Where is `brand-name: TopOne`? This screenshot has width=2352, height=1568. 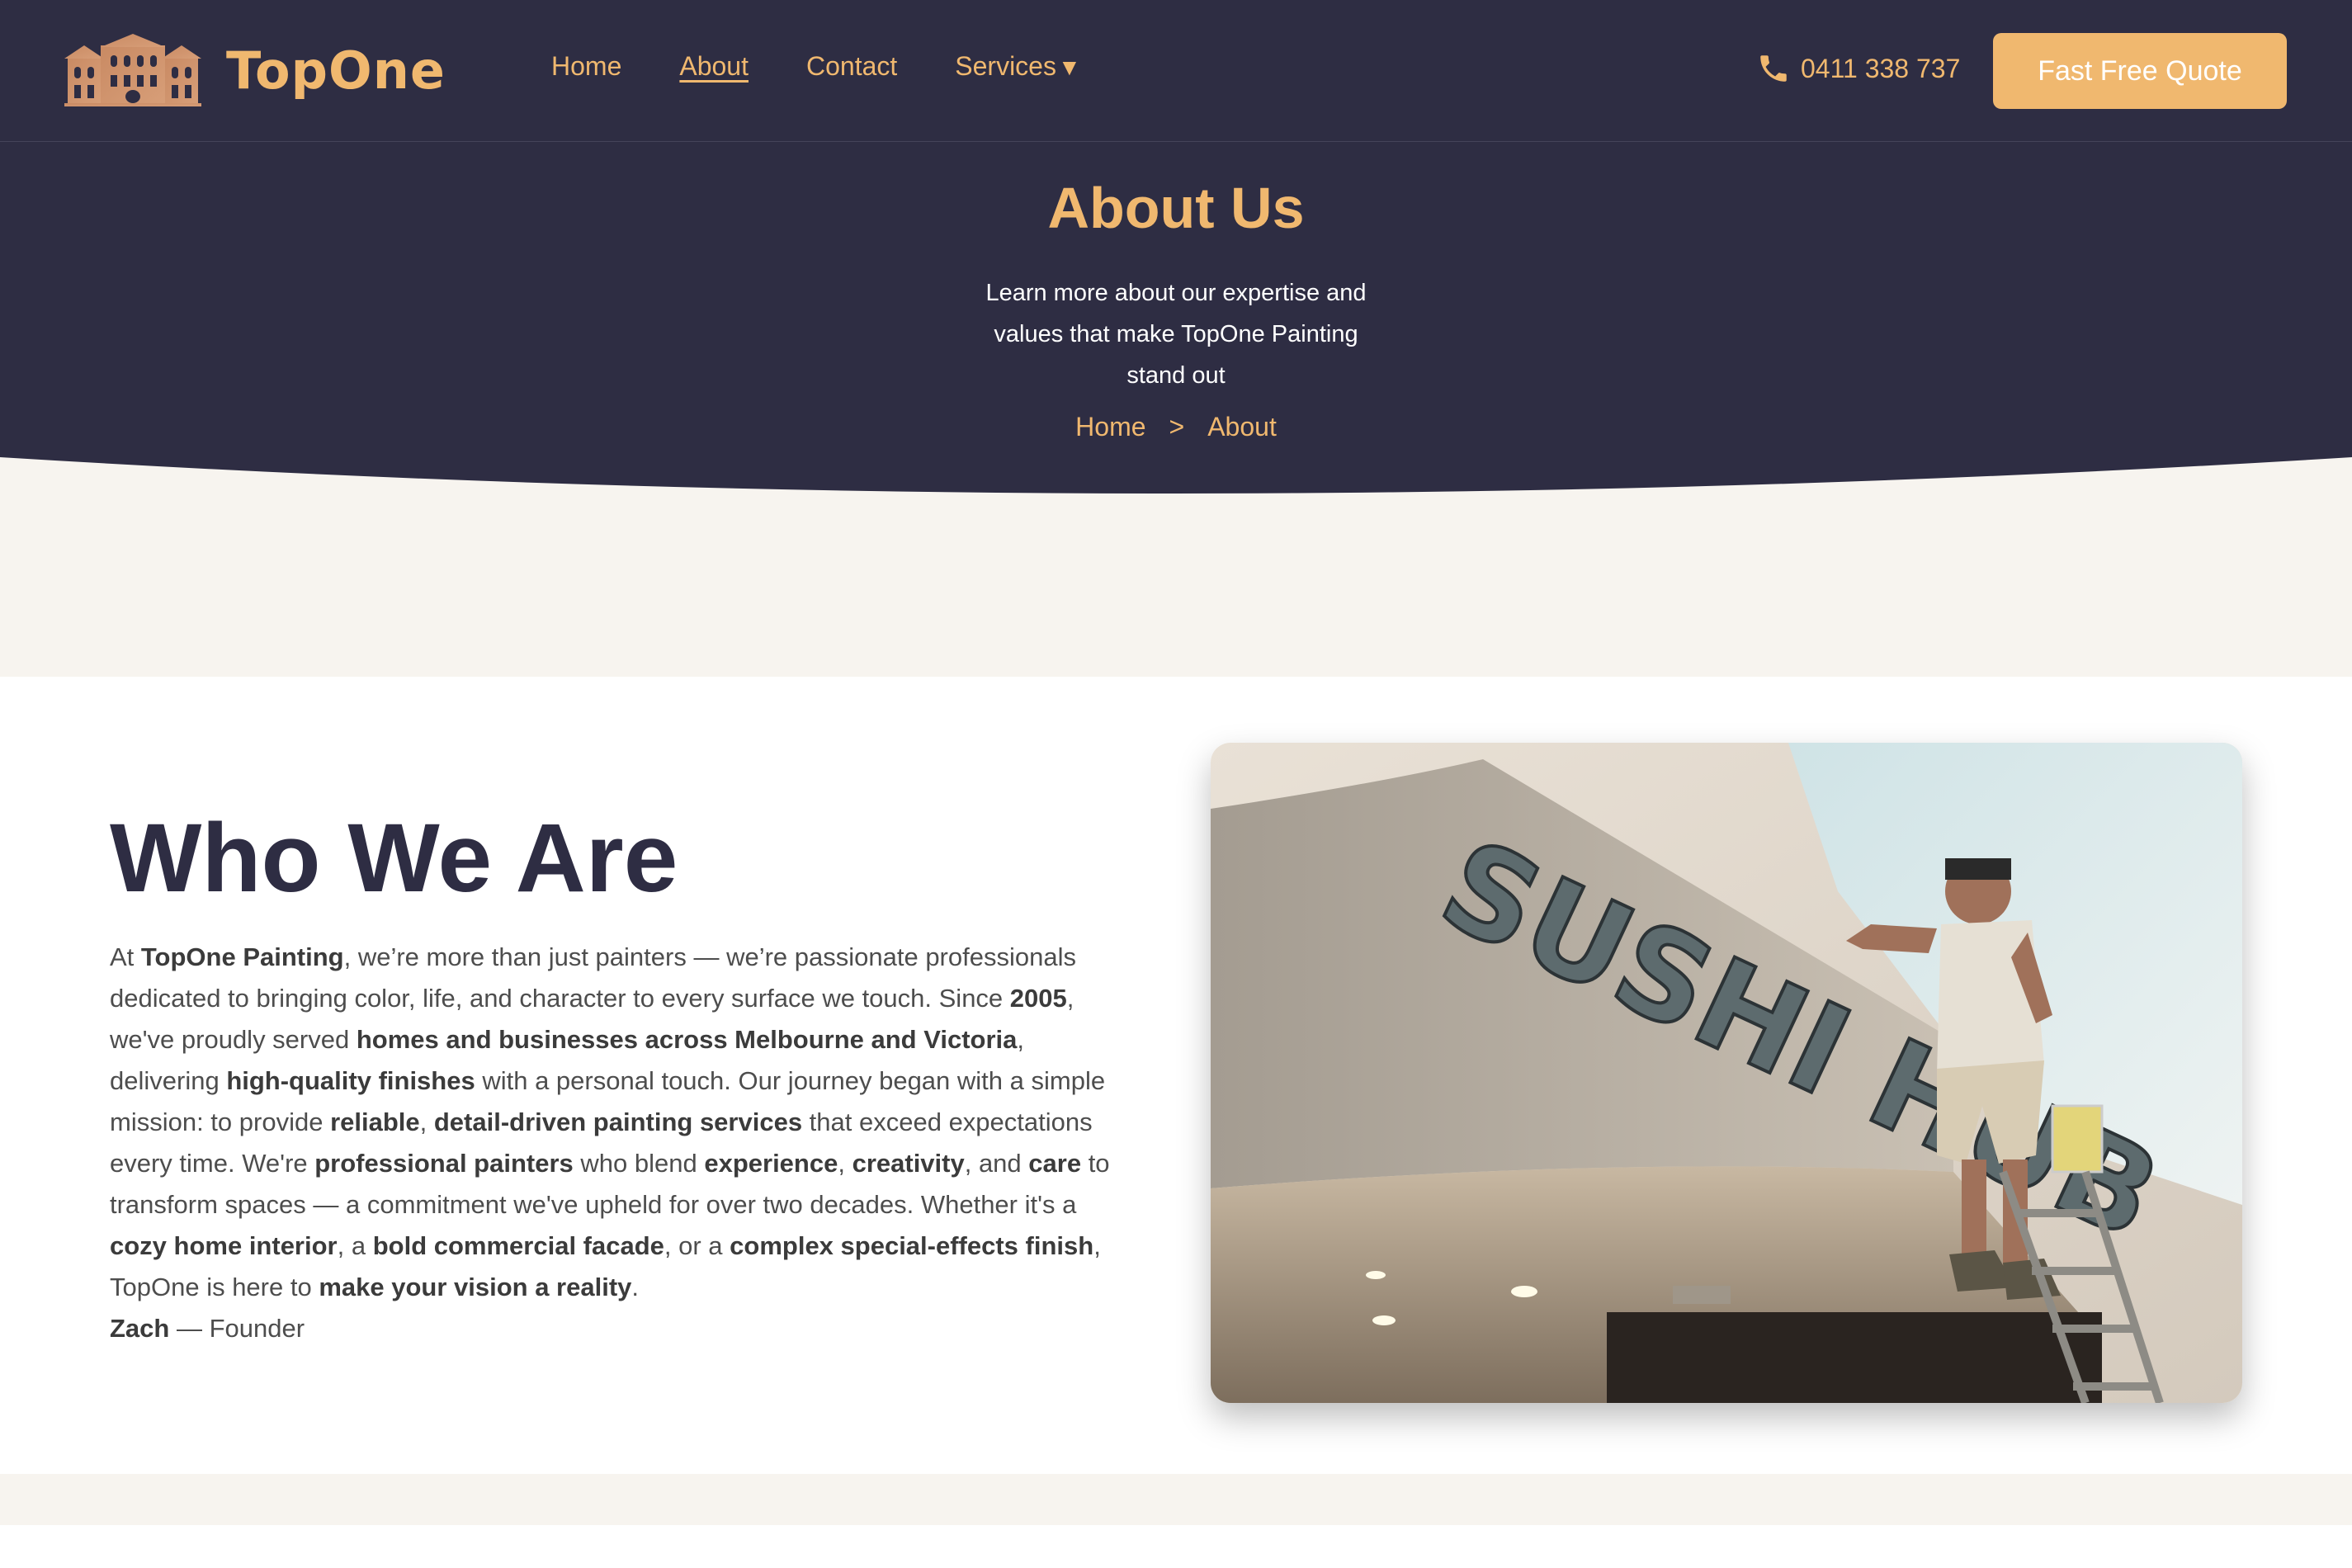 brand-name: TopOne is located at coordinates (336, 70).